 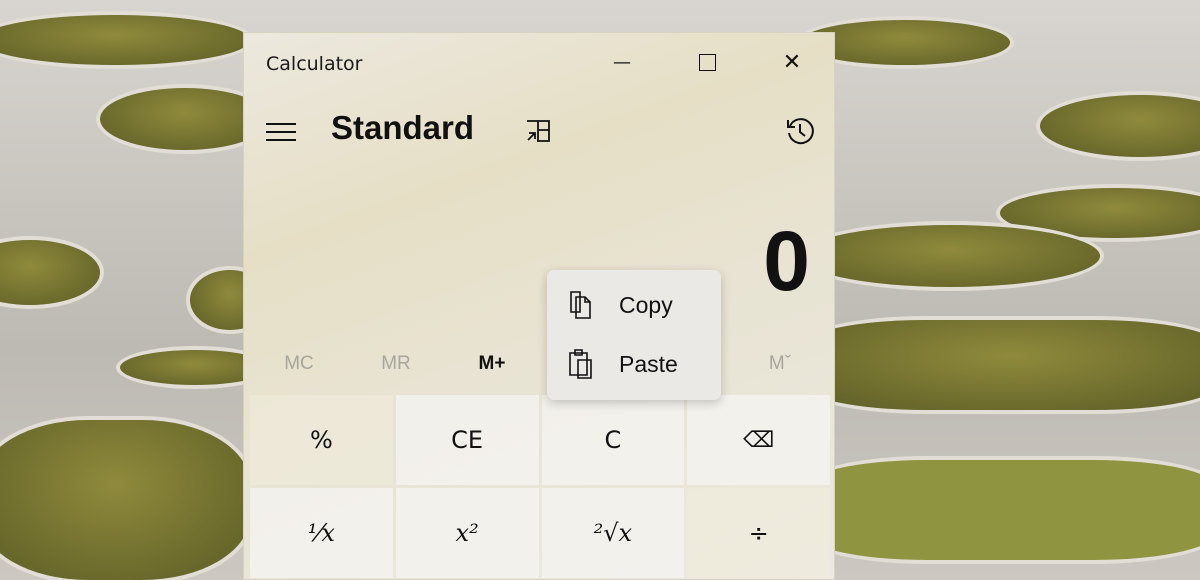 I want to click on maximize-button, so click(x=707, y=62).